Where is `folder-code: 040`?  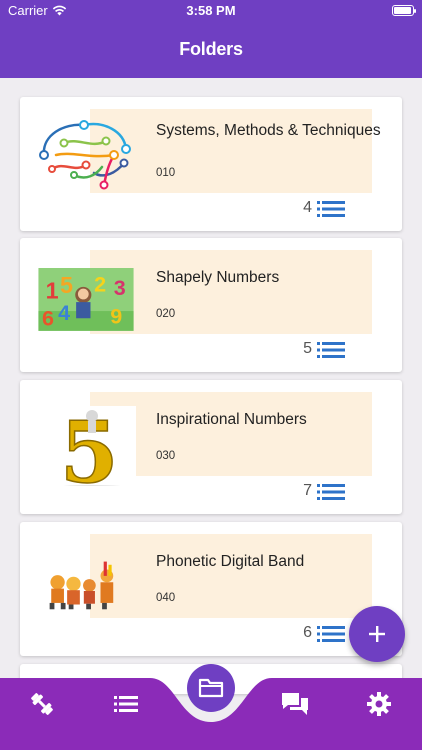 folder-code: 040 is located at coordinates (166, 598).